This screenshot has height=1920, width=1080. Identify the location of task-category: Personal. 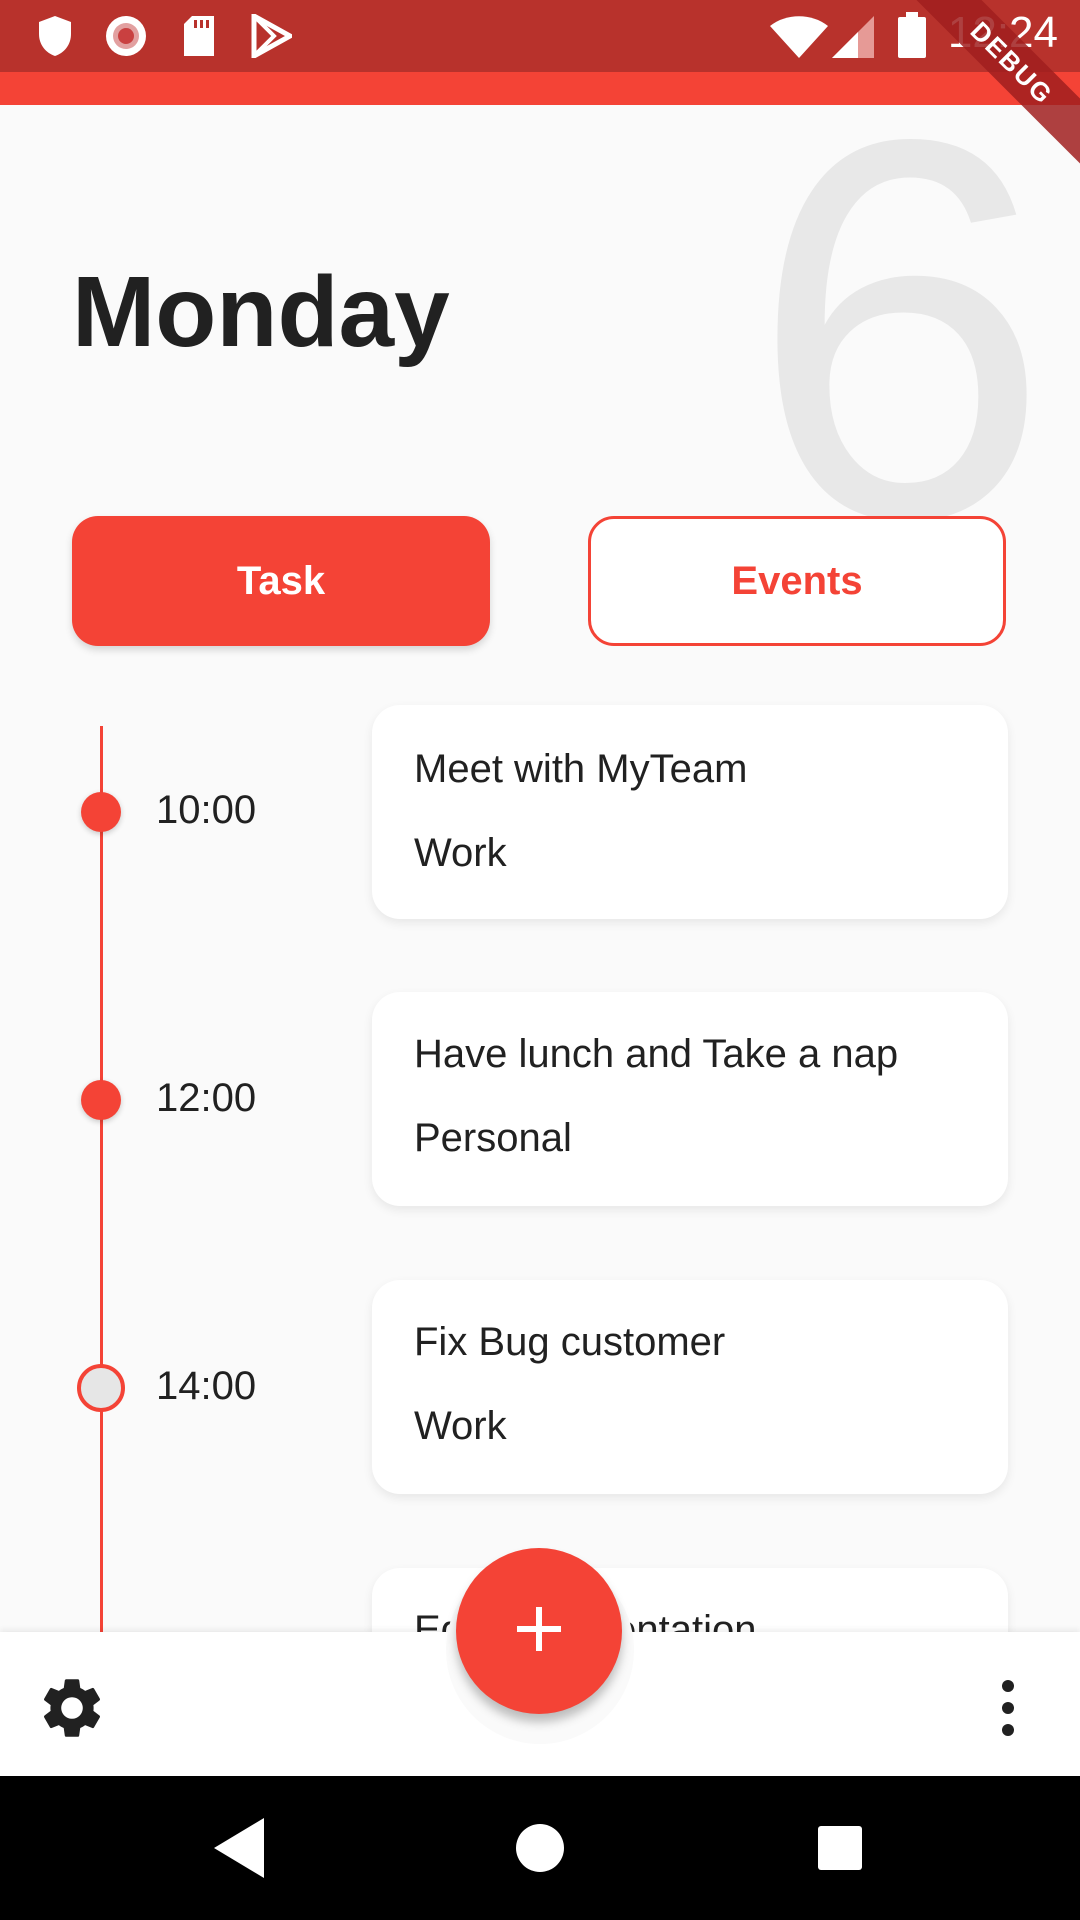
(493, 1138).